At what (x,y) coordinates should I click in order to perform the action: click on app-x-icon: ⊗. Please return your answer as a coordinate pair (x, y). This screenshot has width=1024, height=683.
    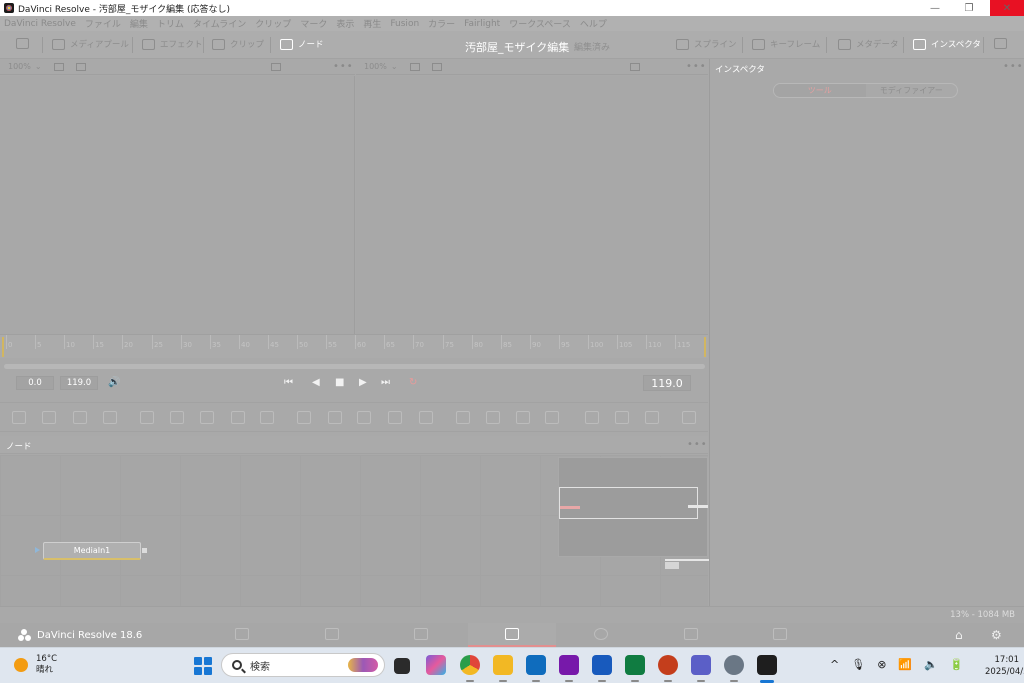
    Looking at the image, I should click on (881, 664).